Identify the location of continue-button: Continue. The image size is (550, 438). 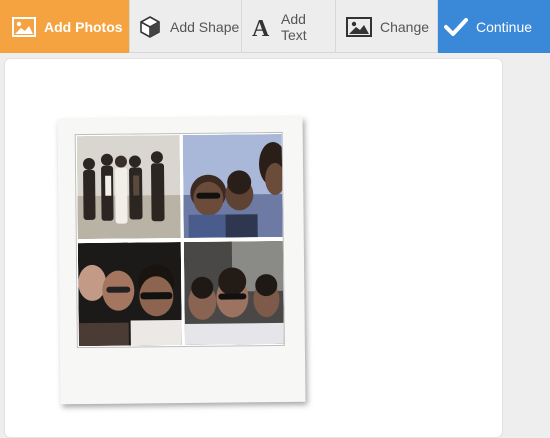
(494, 26).